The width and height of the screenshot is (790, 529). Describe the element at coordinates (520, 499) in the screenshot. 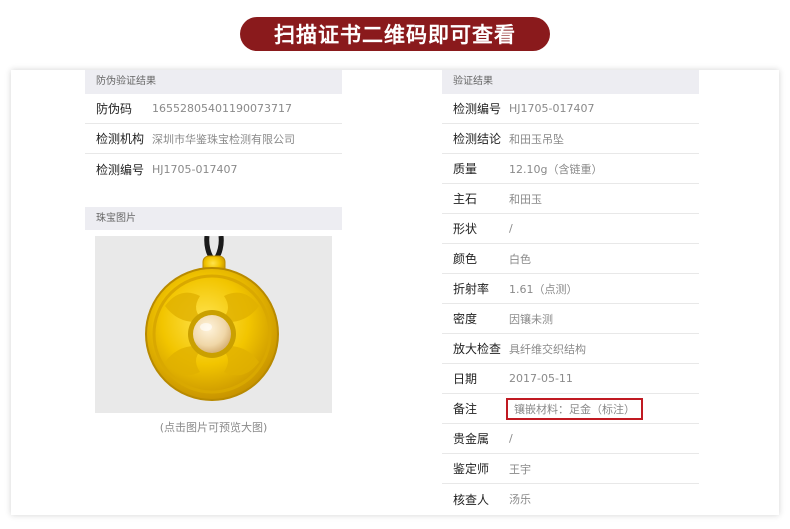

I see `result-value: 汤乐` at that location.